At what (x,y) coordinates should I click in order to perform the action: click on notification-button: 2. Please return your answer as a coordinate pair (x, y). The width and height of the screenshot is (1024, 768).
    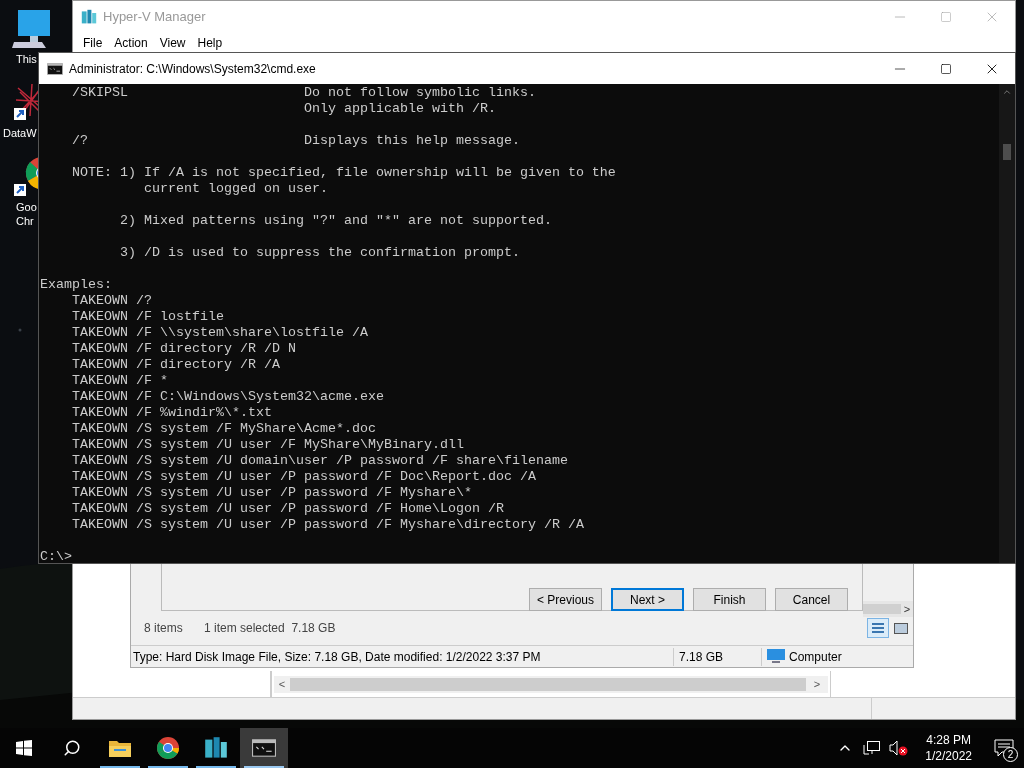
    Looking at the image, I should click on (1004, 748).